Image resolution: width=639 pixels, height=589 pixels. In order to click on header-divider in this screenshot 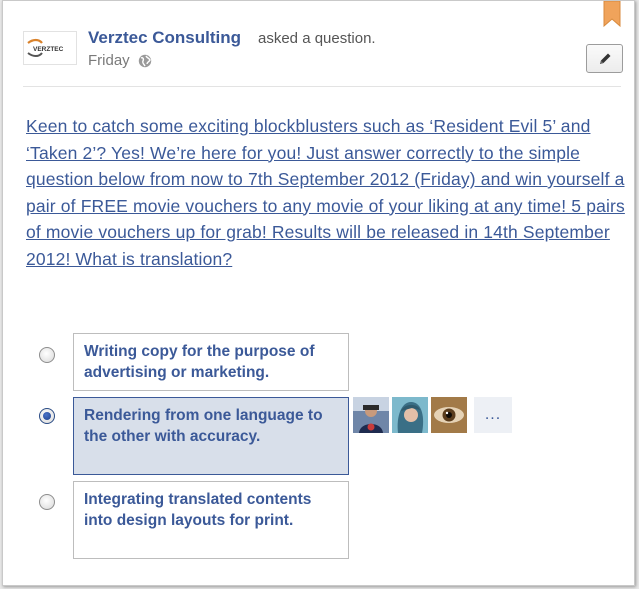, I will do `click(322, 86)`.